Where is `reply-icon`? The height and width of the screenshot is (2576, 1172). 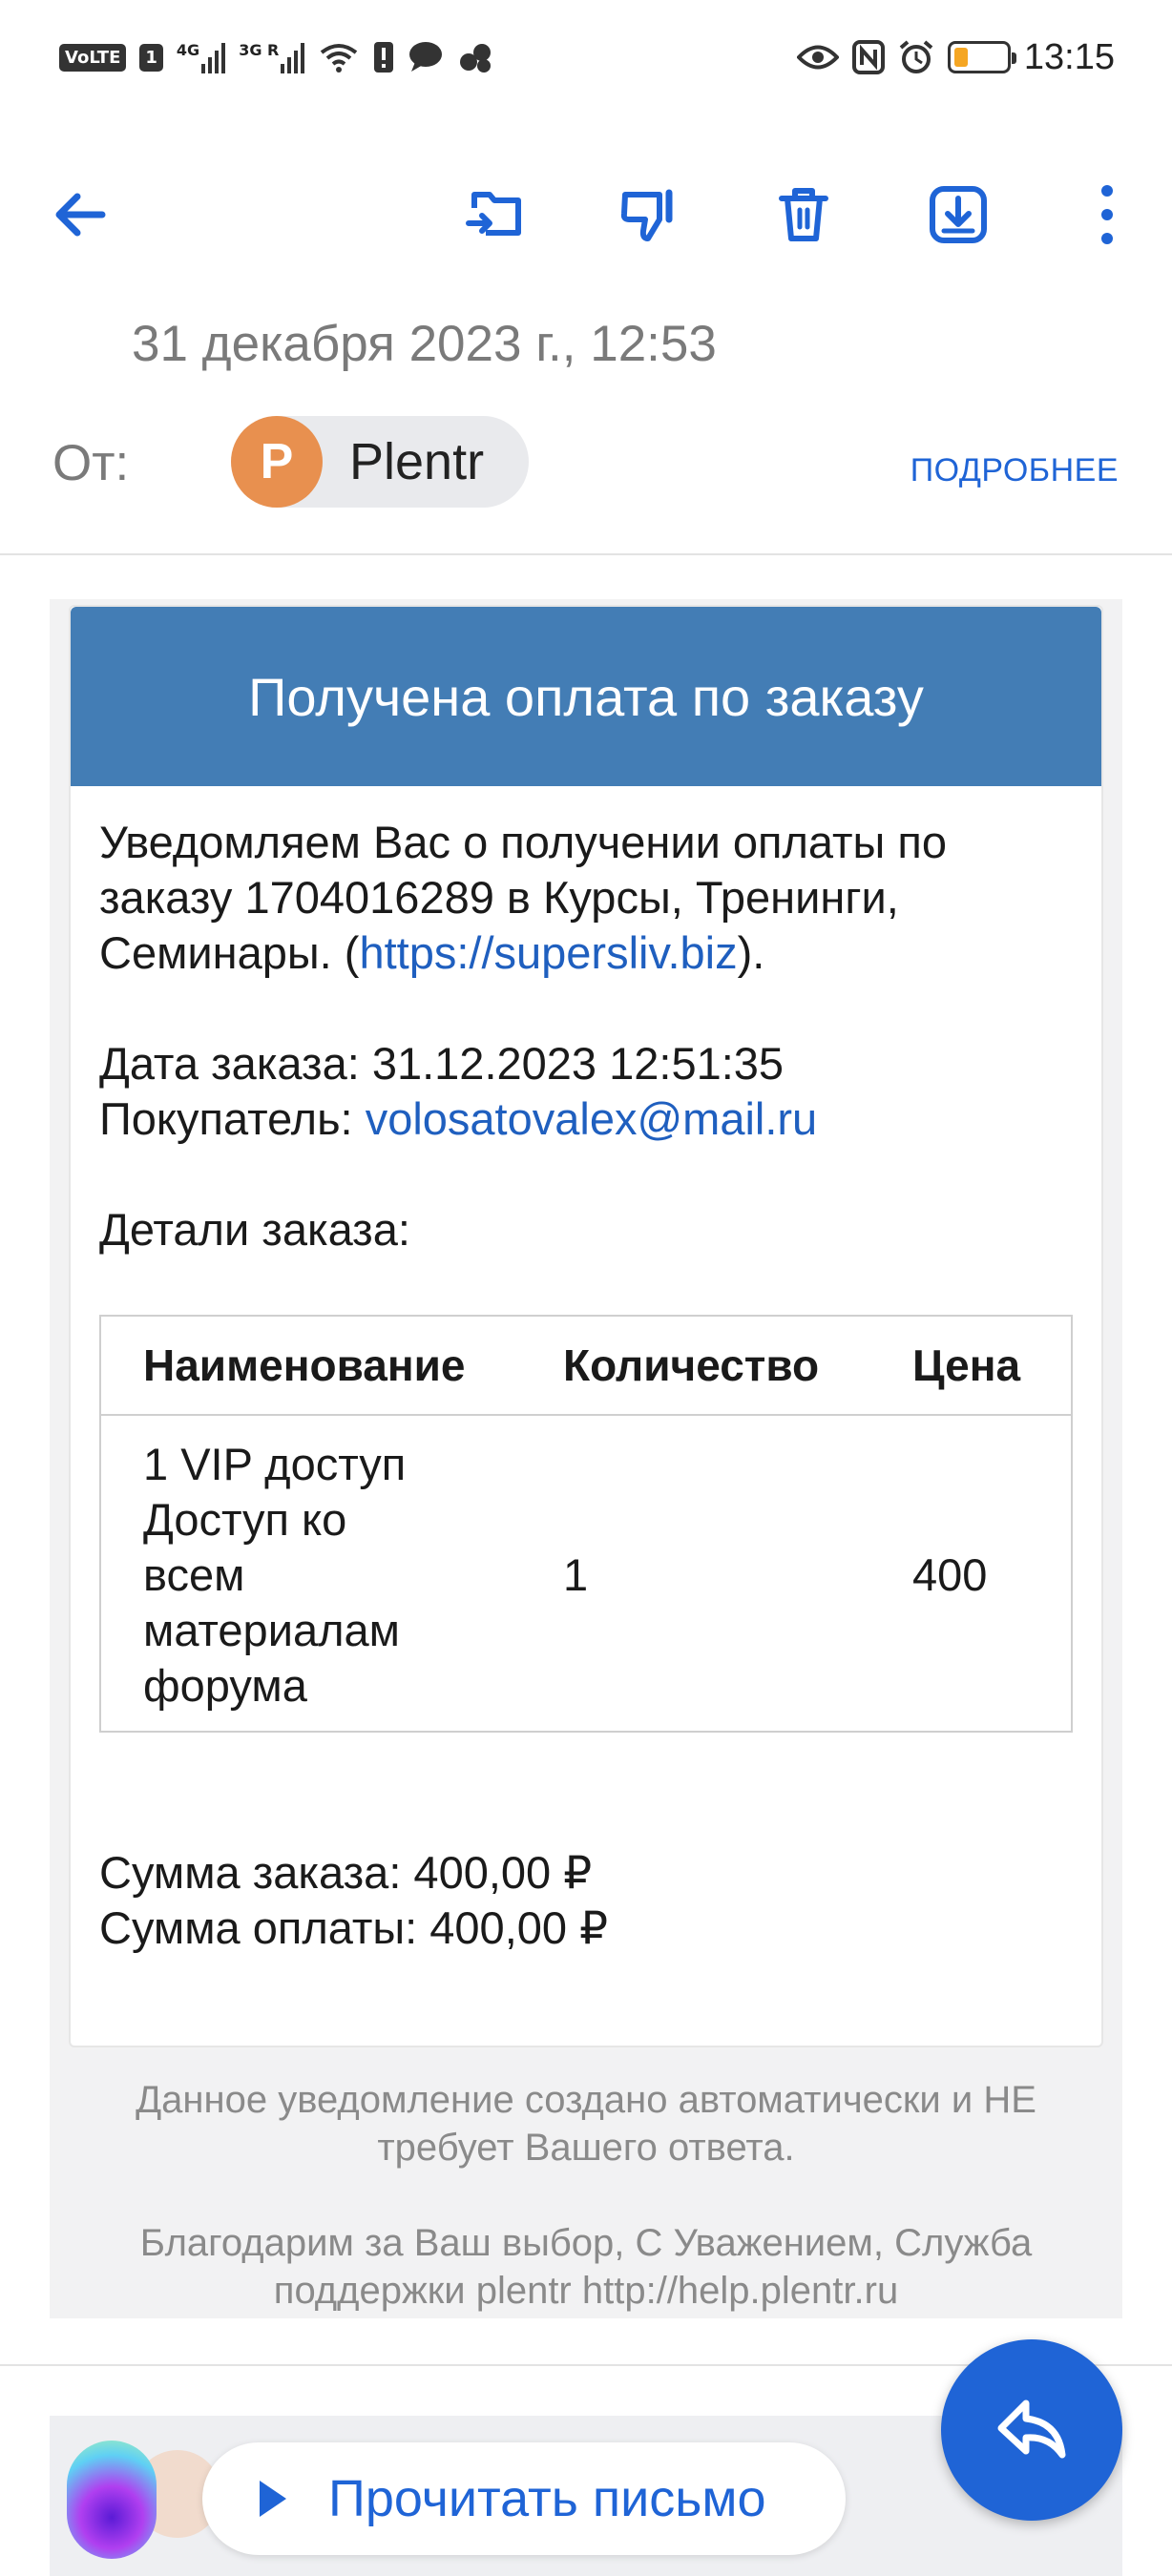 reply-icon is located at coordinates (1031, 2429).